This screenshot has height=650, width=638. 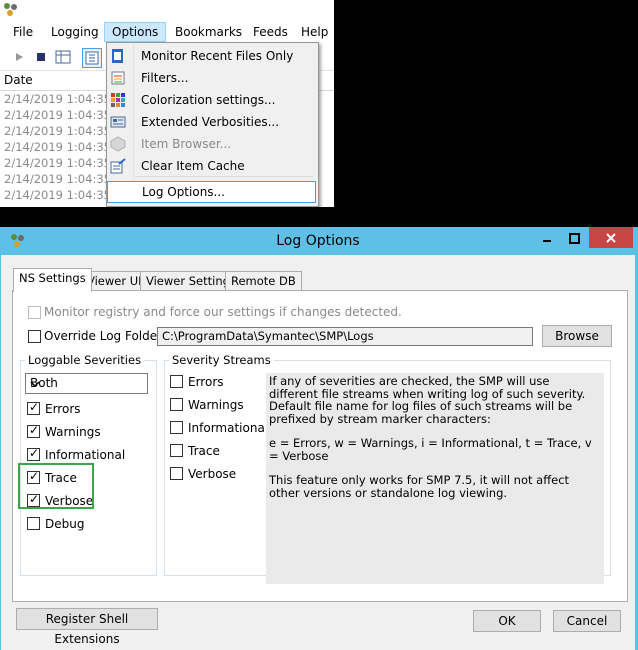 I want to click on browse-button: Browse, so click(x=577, y=336).